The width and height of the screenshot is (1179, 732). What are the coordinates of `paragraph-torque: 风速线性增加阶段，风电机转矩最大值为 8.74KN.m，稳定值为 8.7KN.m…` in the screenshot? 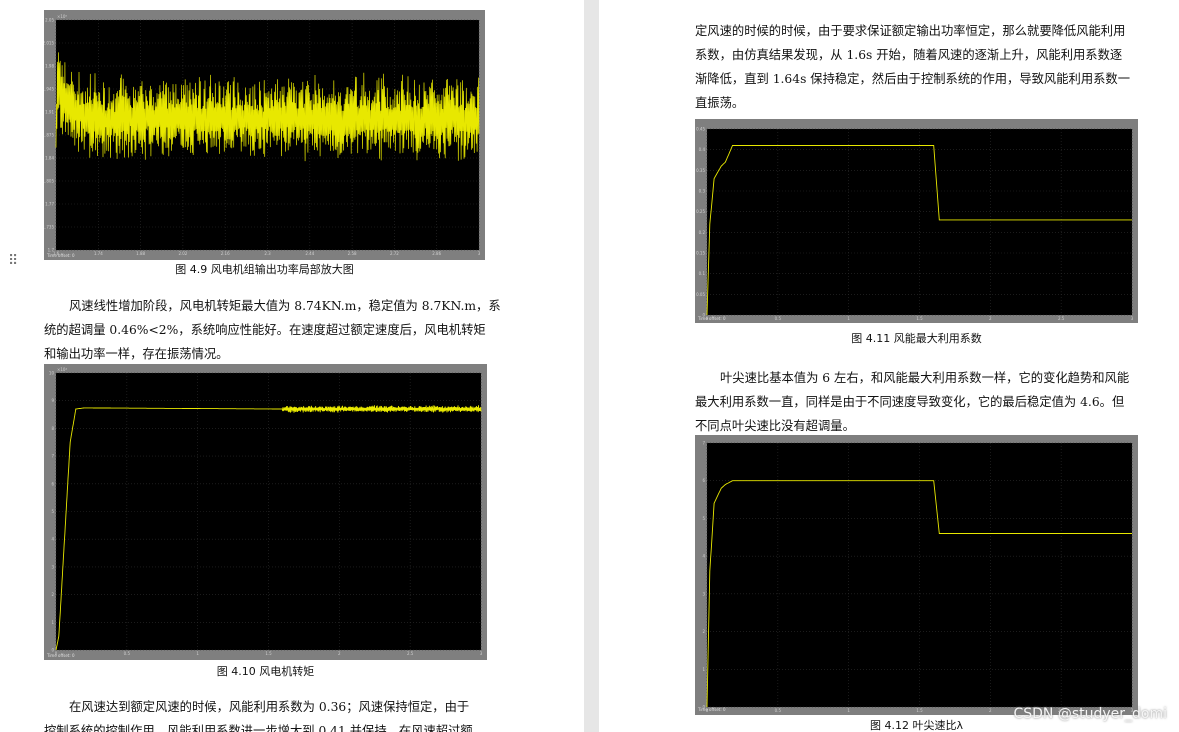 It's located at (272, 330).